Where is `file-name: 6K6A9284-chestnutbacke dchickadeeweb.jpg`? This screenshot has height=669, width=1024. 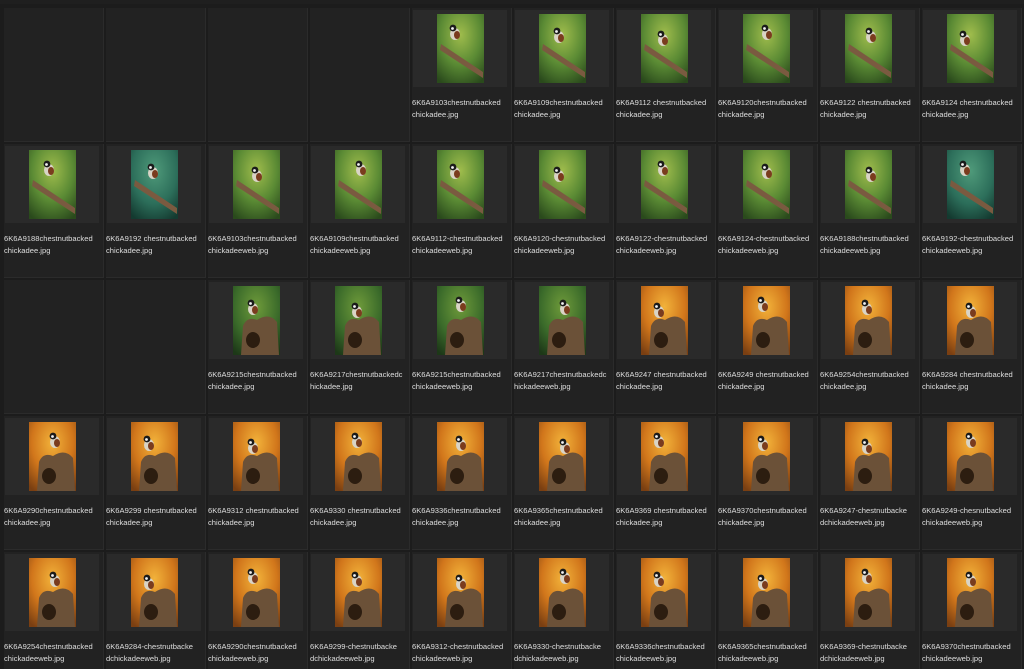 file-name: 6K6A9284-chestnutbacke dchickadeeweb.jpg is located at coordinates (157, 653).